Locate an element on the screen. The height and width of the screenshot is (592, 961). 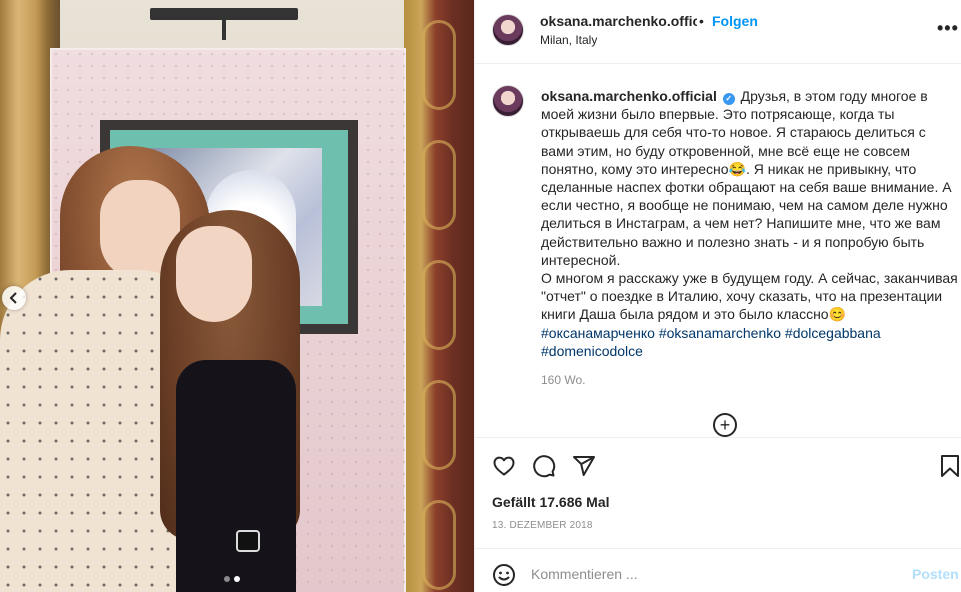
carousel-indicator is located at coordinates (232, 579).